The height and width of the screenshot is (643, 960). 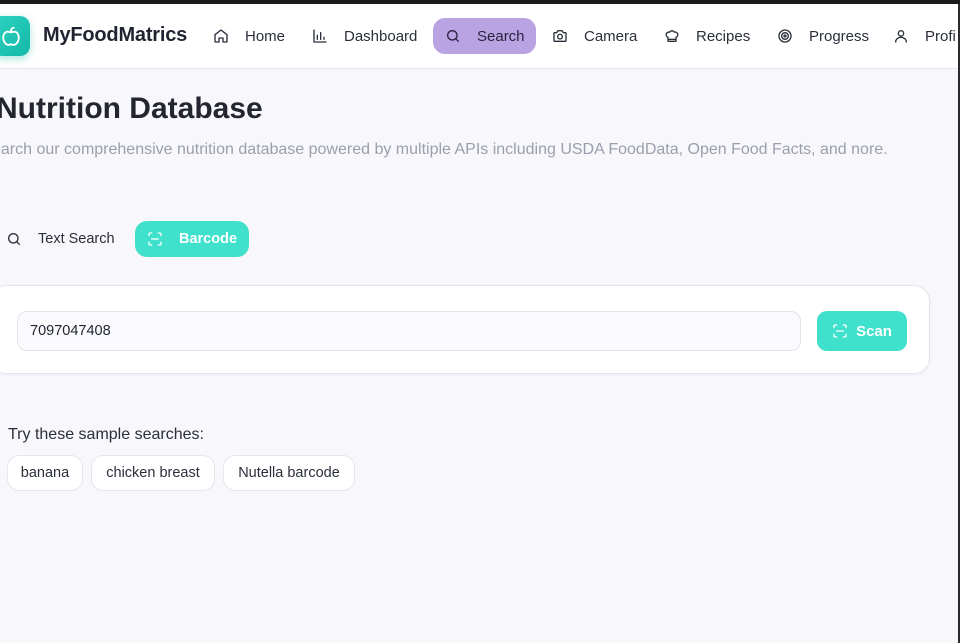 I want to click on chef-hat-icon, so click(x=672, y=36).